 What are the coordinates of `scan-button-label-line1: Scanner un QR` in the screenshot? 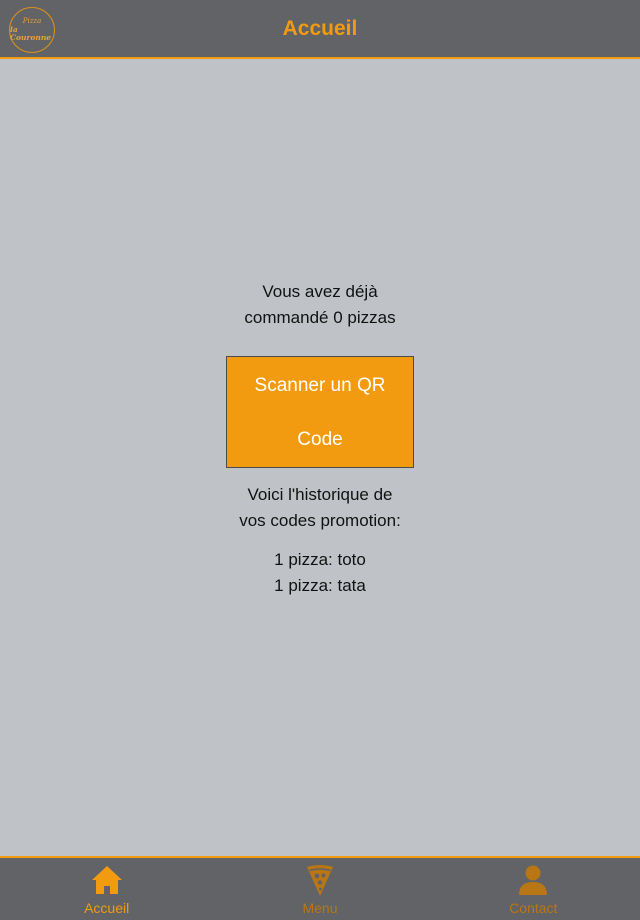 It's located at (320, 385).